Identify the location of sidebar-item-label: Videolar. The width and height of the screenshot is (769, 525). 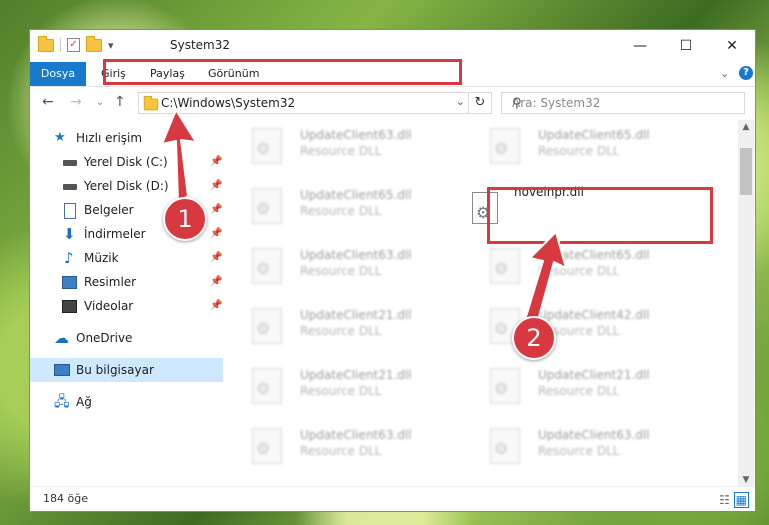
(109, 306).